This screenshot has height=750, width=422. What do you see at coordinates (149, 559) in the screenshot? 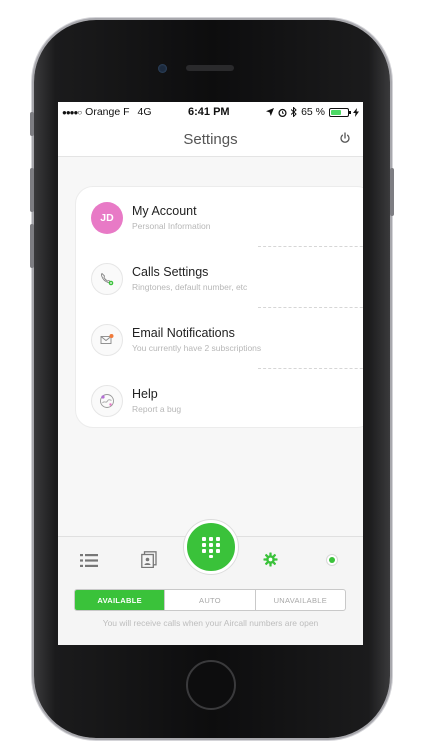
I see `contacts-icon` at bounding box center [149, 559].